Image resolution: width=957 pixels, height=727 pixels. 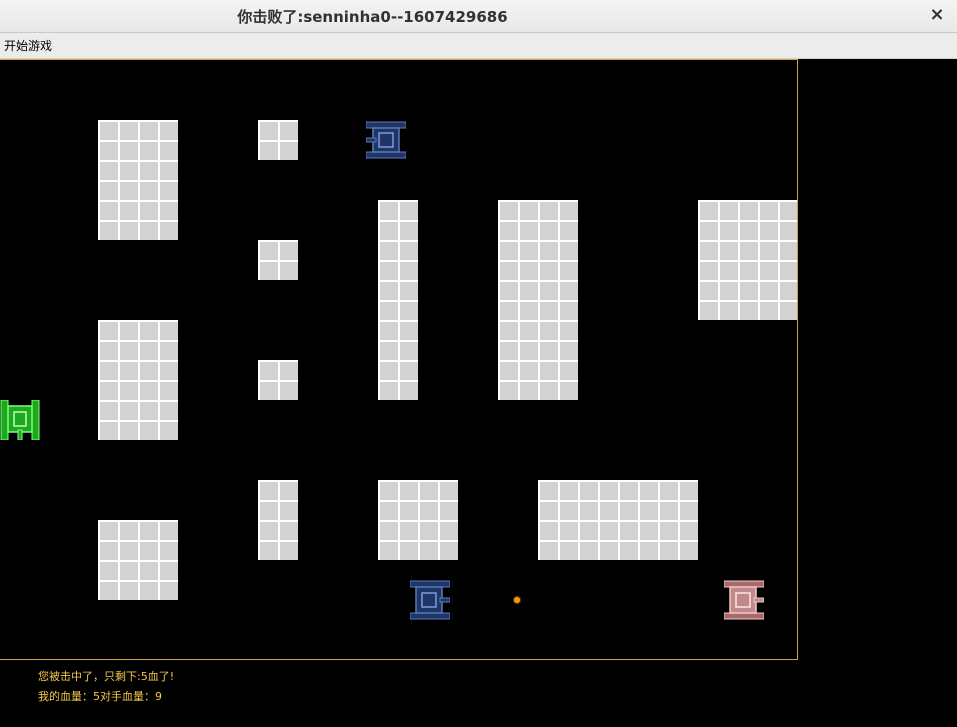 What do you see at coordinates (937, 15) in the screenshot?
I see `close-icon: ×` at bounding box center [937, 15].